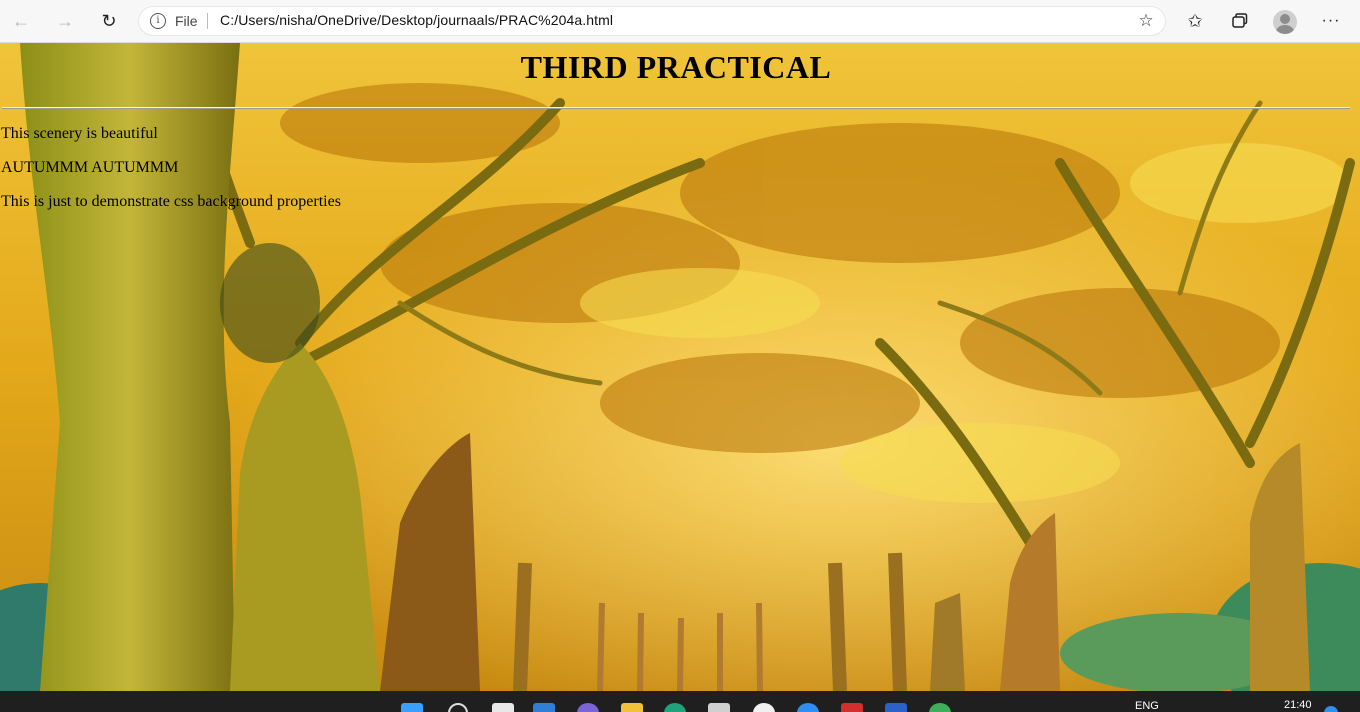 The height and width of the screenshot is (712, 1360). Describe the element at coordinates (675, 707) in the screenshot. I see `edge-icon` at that location.